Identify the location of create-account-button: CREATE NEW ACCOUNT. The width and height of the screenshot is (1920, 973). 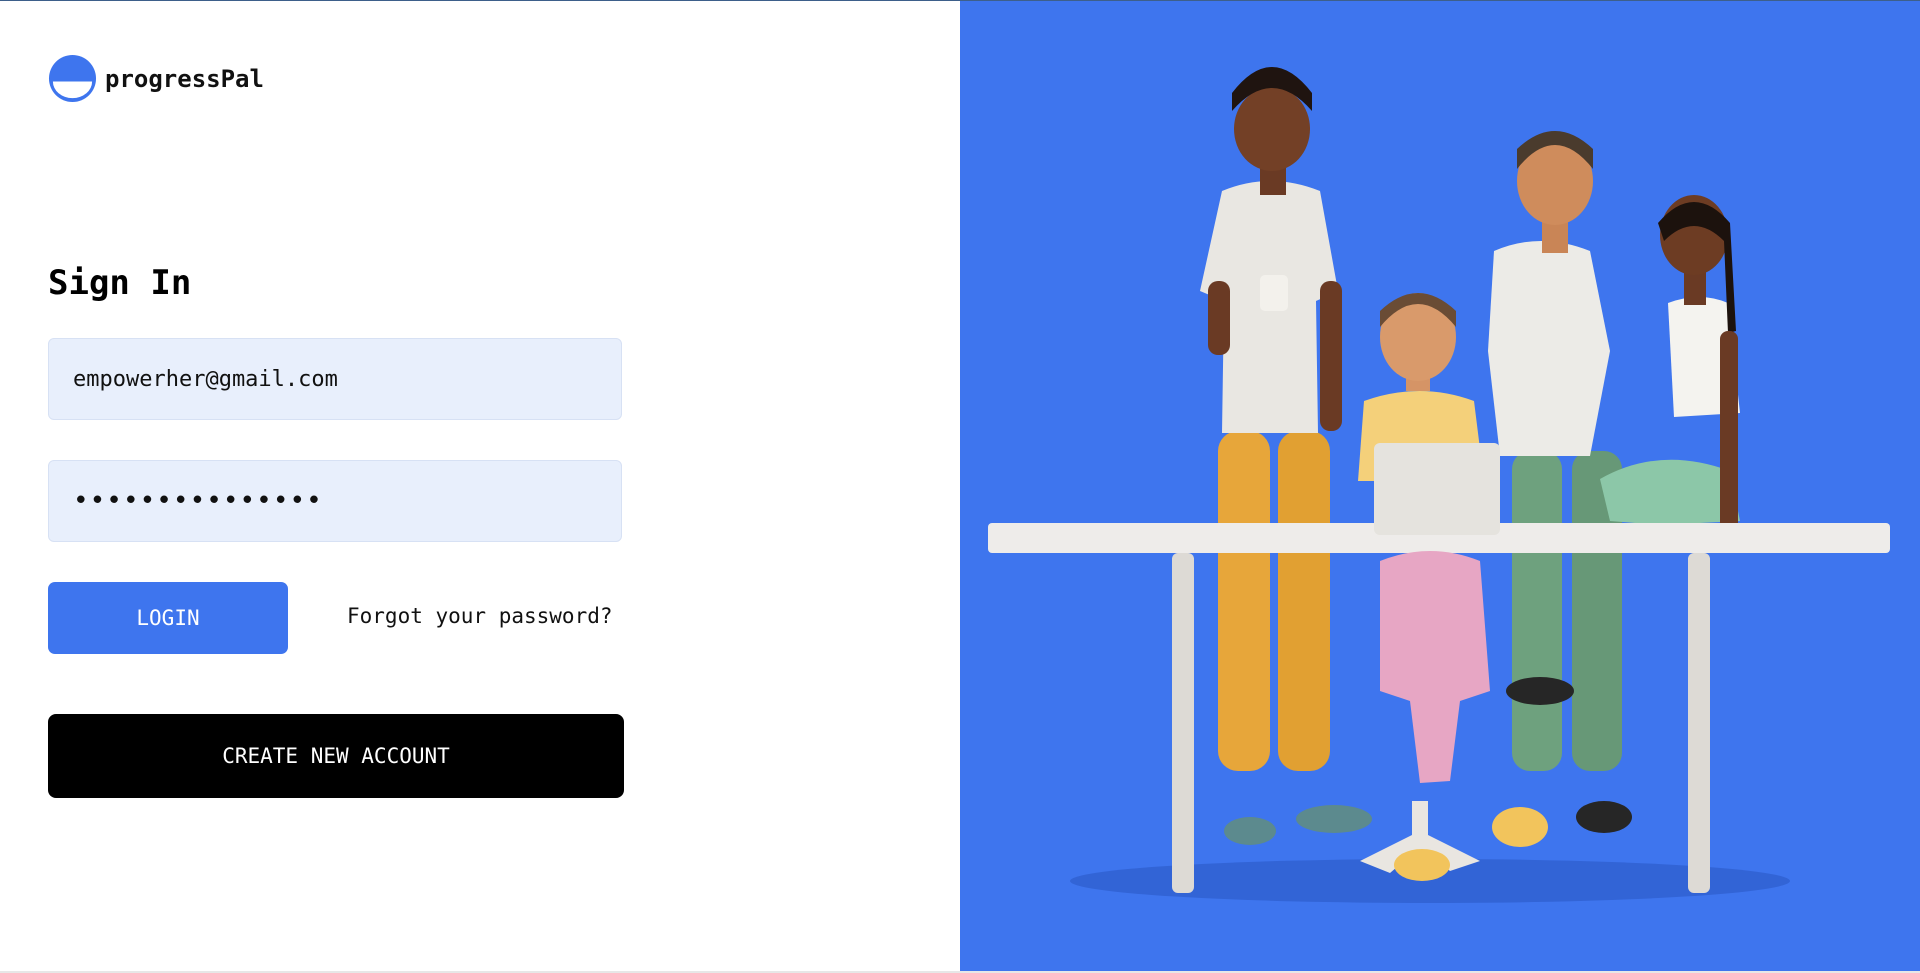
(336, 756).